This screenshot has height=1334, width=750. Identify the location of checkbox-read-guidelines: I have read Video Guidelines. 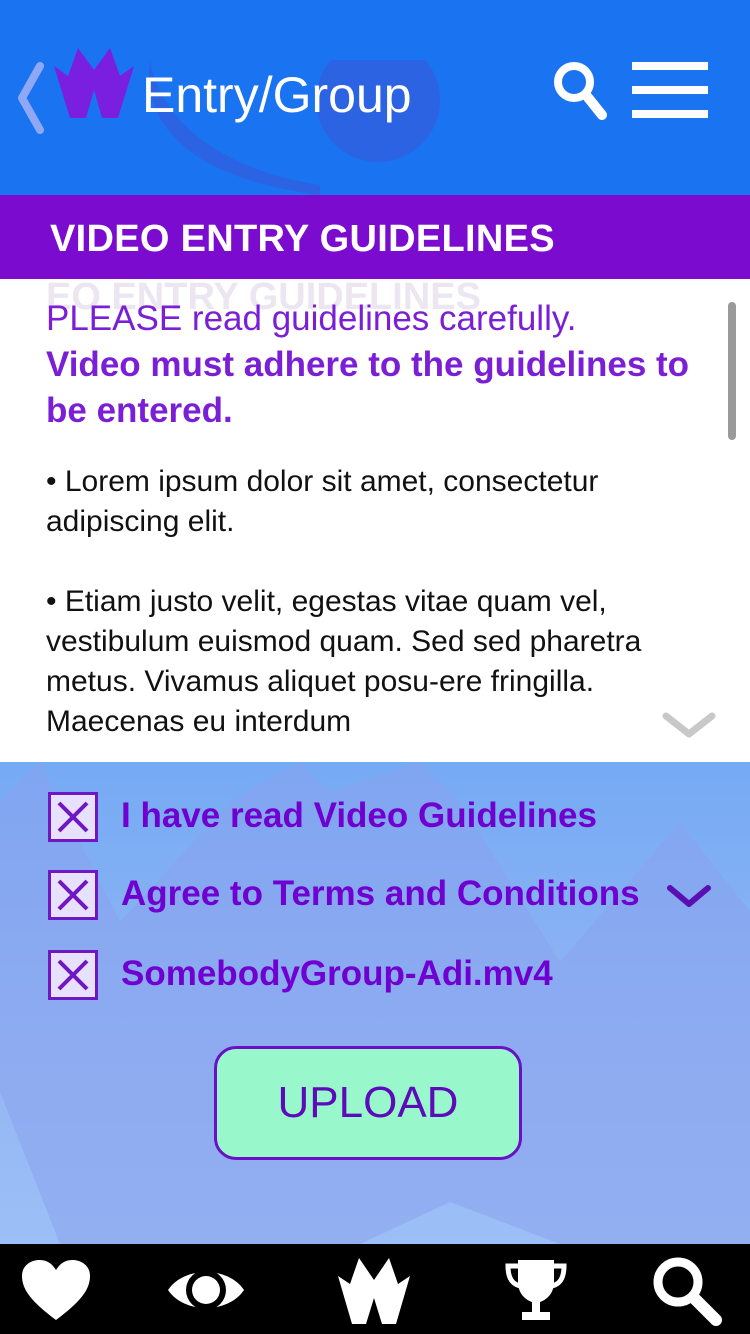
(388, 818).